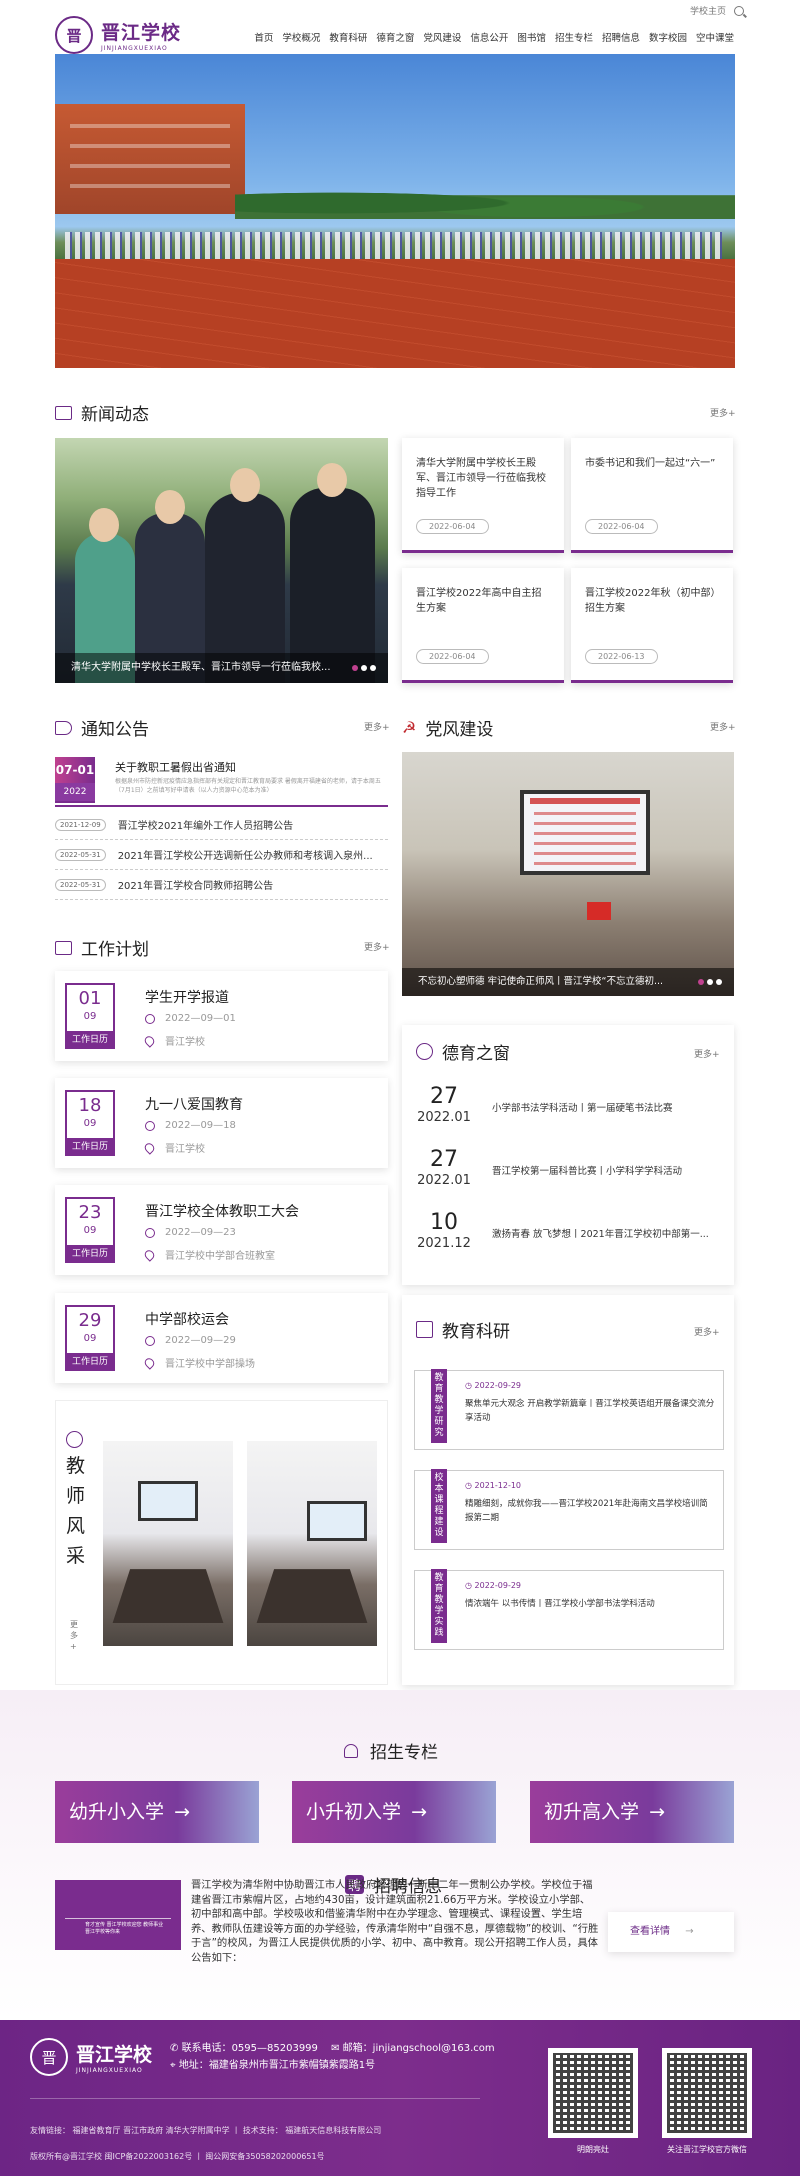 The width and height of the screenshot is (800, 2176). I want to click on mail-icon: ✉, so click(337, 2048).